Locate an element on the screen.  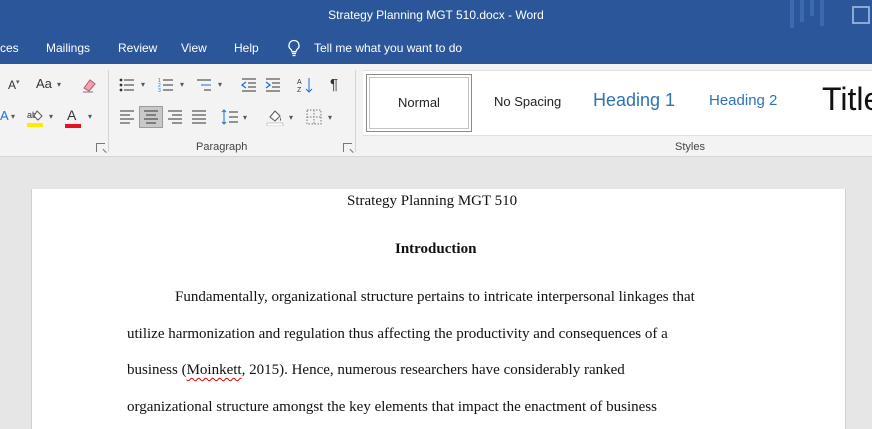
align-left-icon is located at coordinates (127, 117).